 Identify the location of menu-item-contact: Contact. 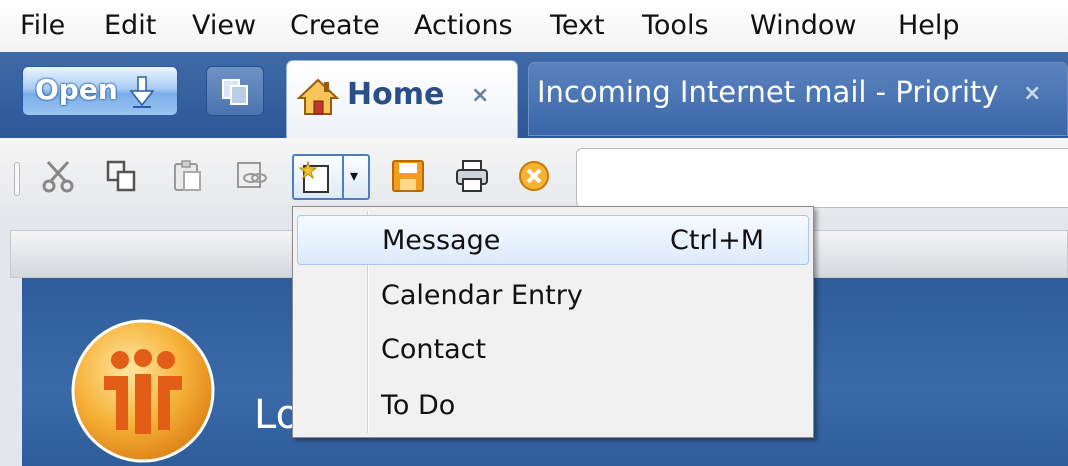
(553, 350).